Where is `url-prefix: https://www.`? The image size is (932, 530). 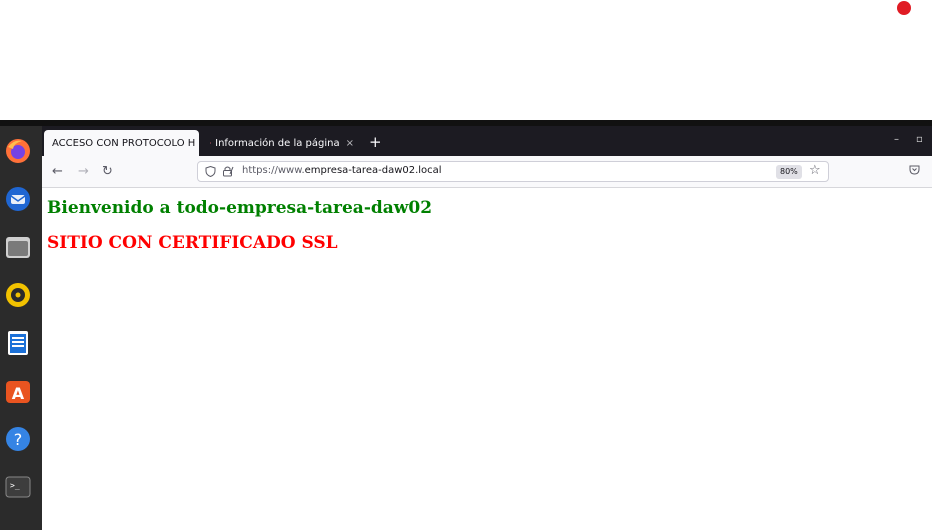 url-prefix: https://www. is located at coordinates (273, 170).